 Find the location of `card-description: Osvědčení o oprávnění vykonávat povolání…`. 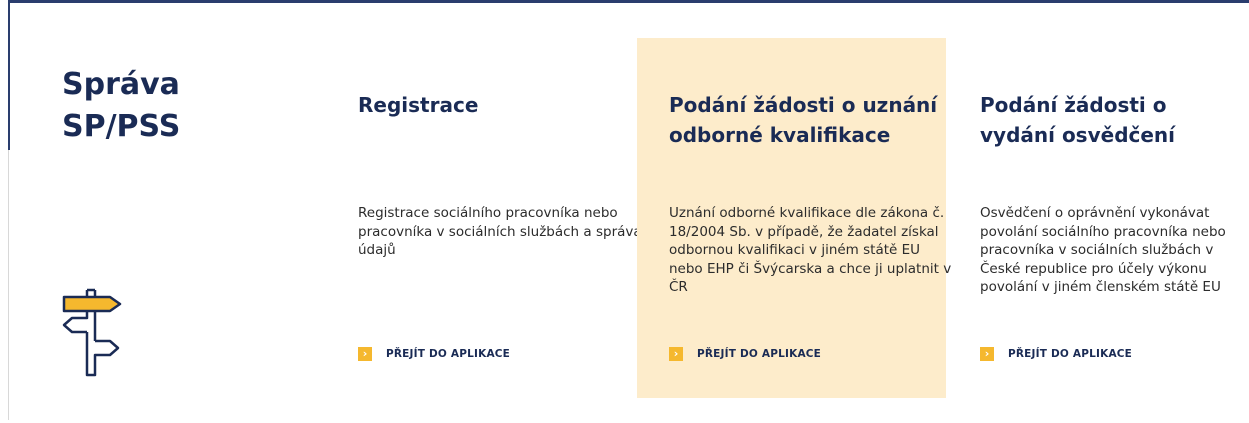

card-description: Osvědčení o oprávnění vykonávat povolání… is located at coordinates (1103, 250).